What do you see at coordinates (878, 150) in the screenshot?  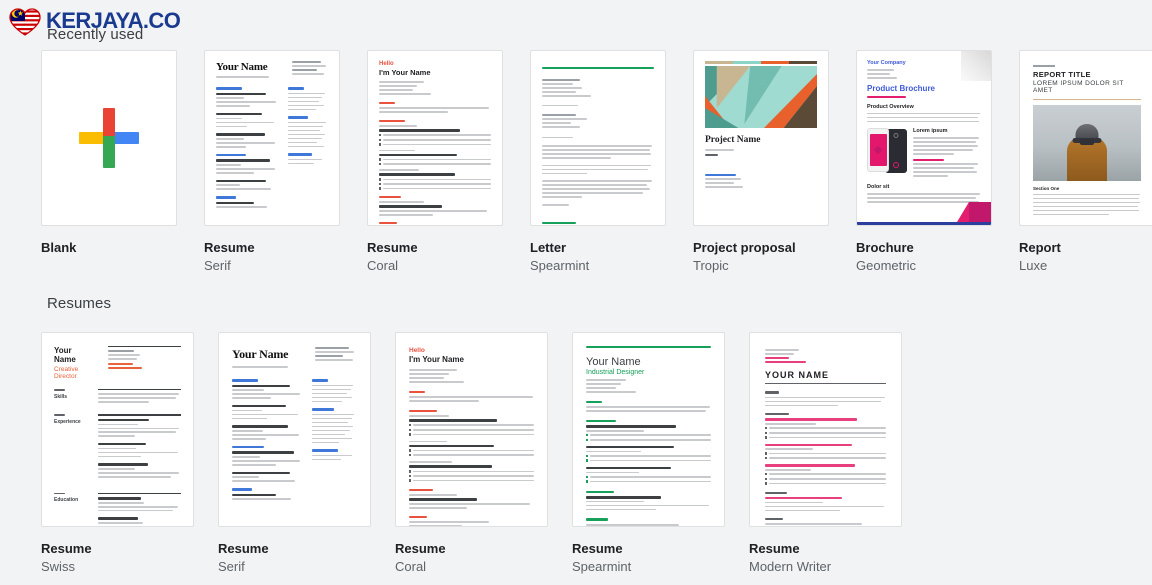 I see `phone-illustration-light` at bounding box center [878, 150].